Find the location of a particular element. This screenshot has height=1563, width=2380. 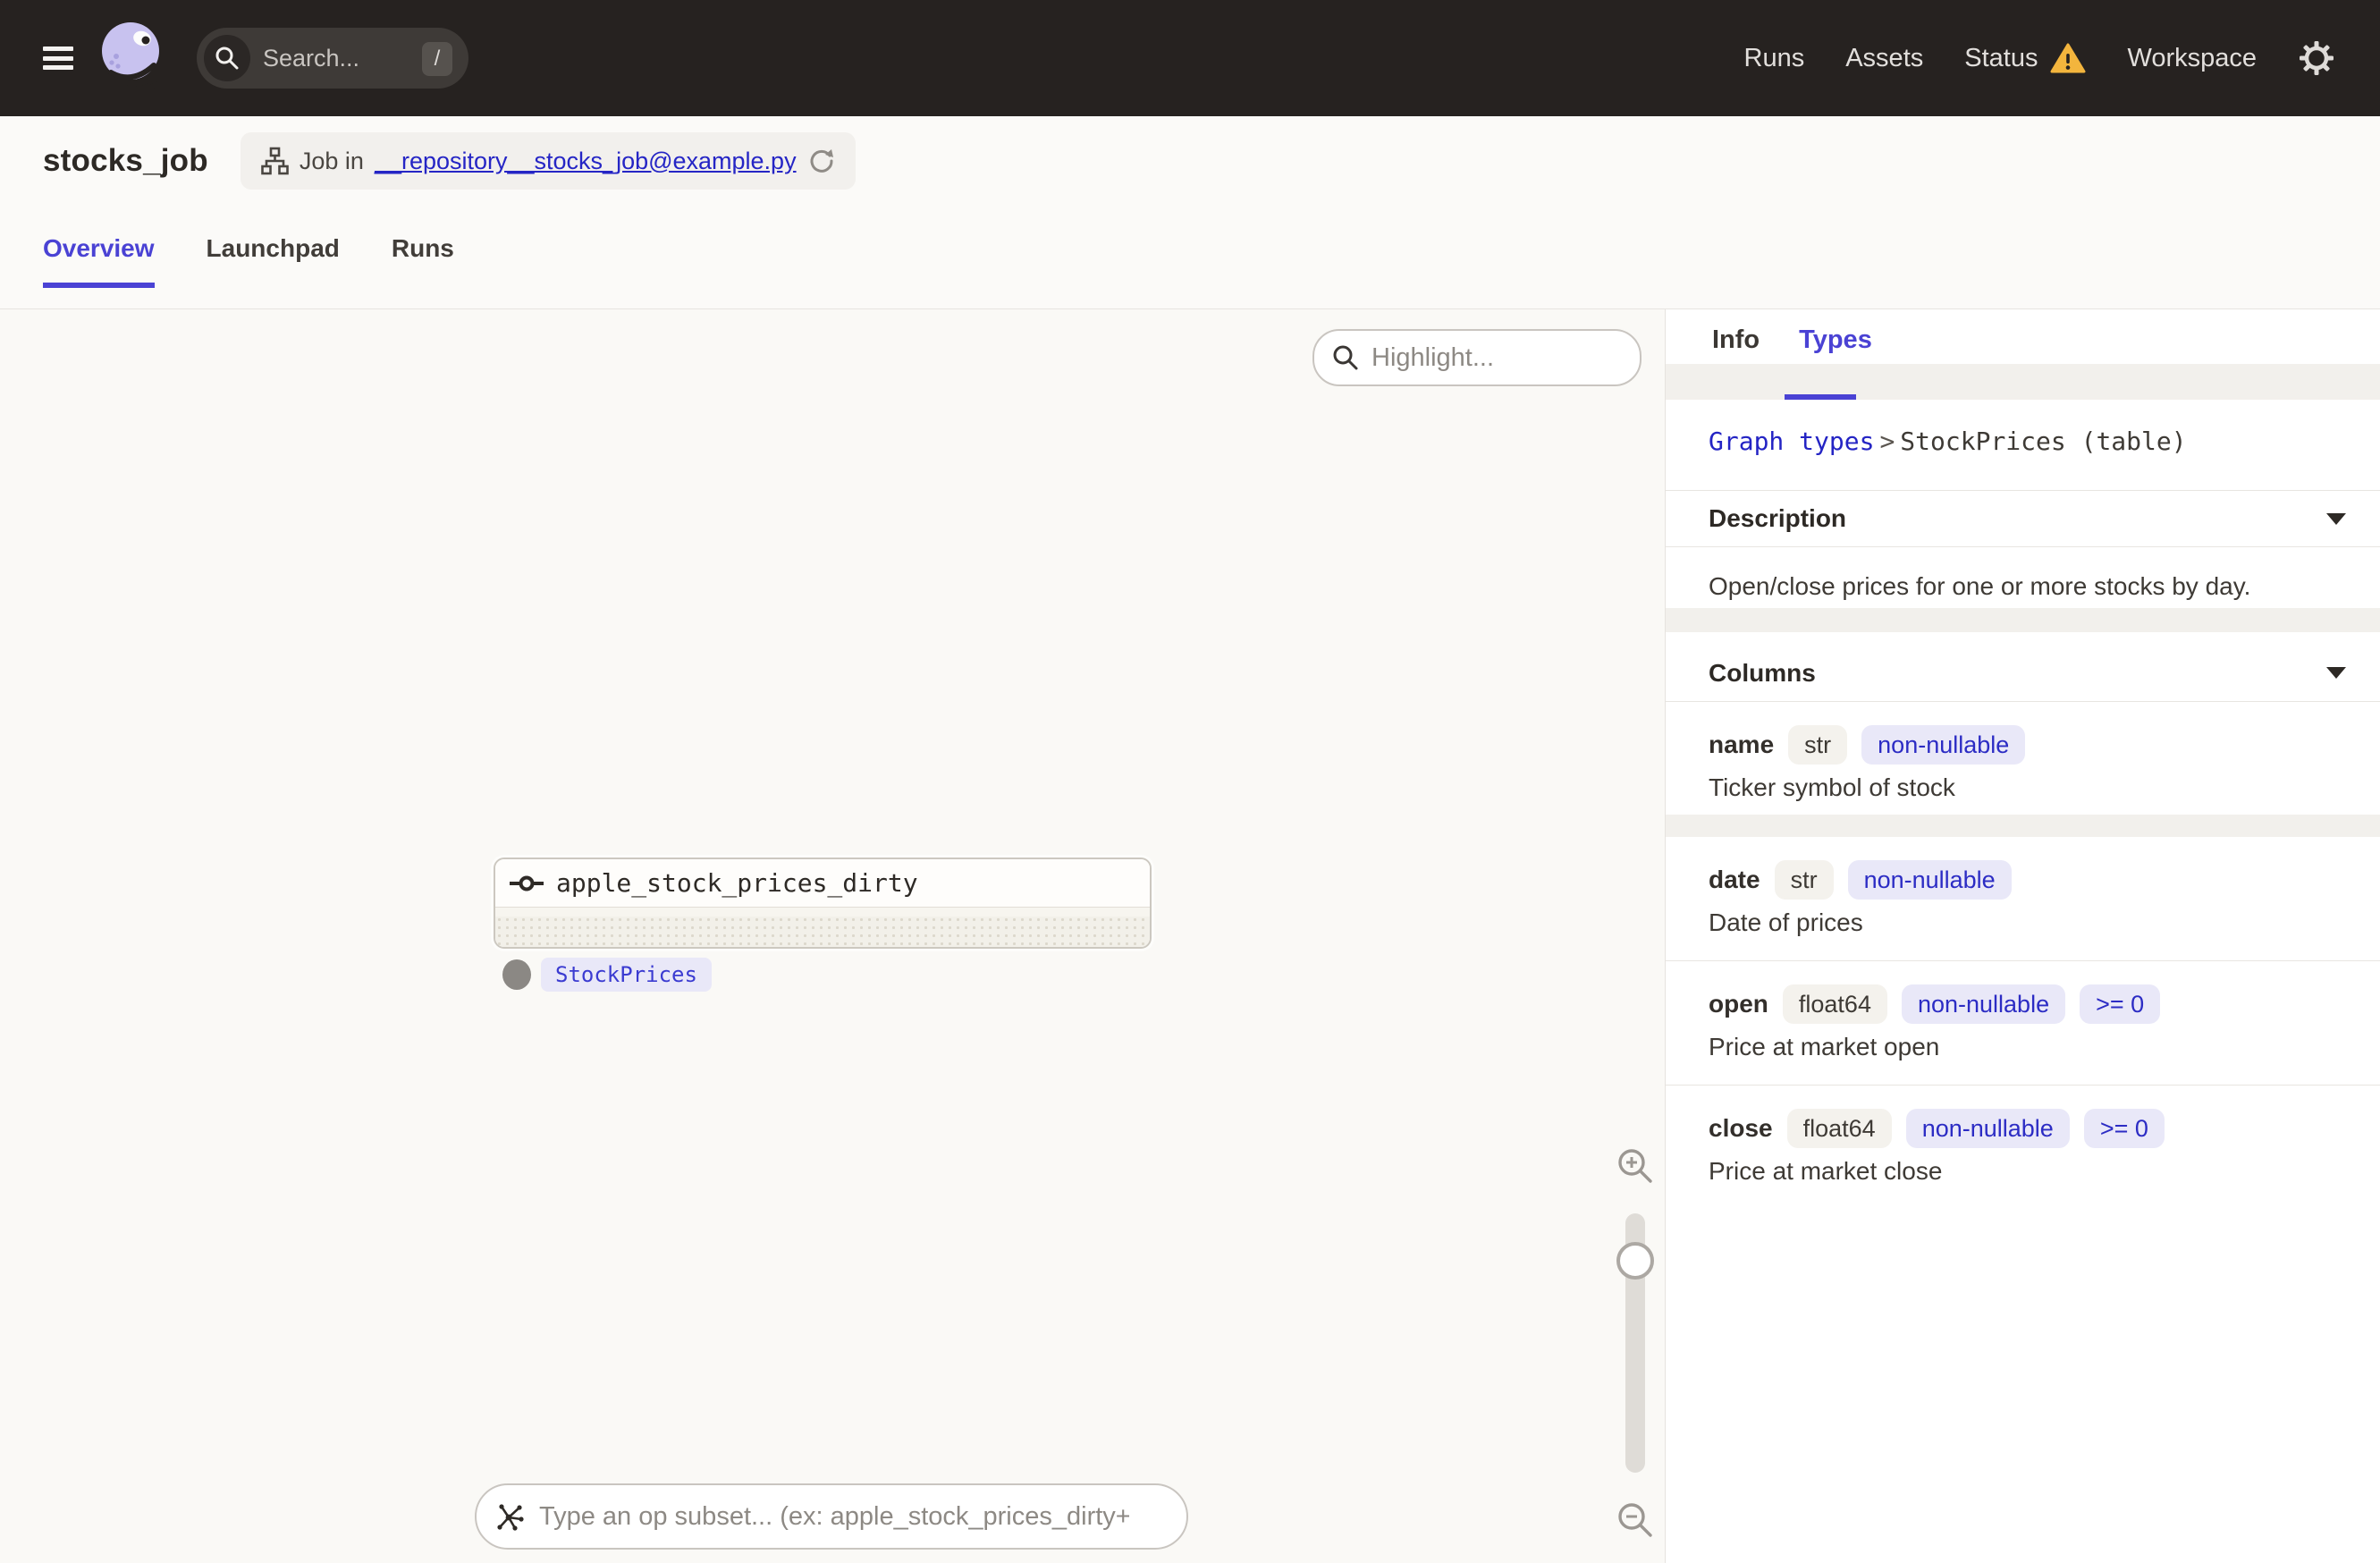

zoom-in-icon is located at coordinates (1636, 1166).